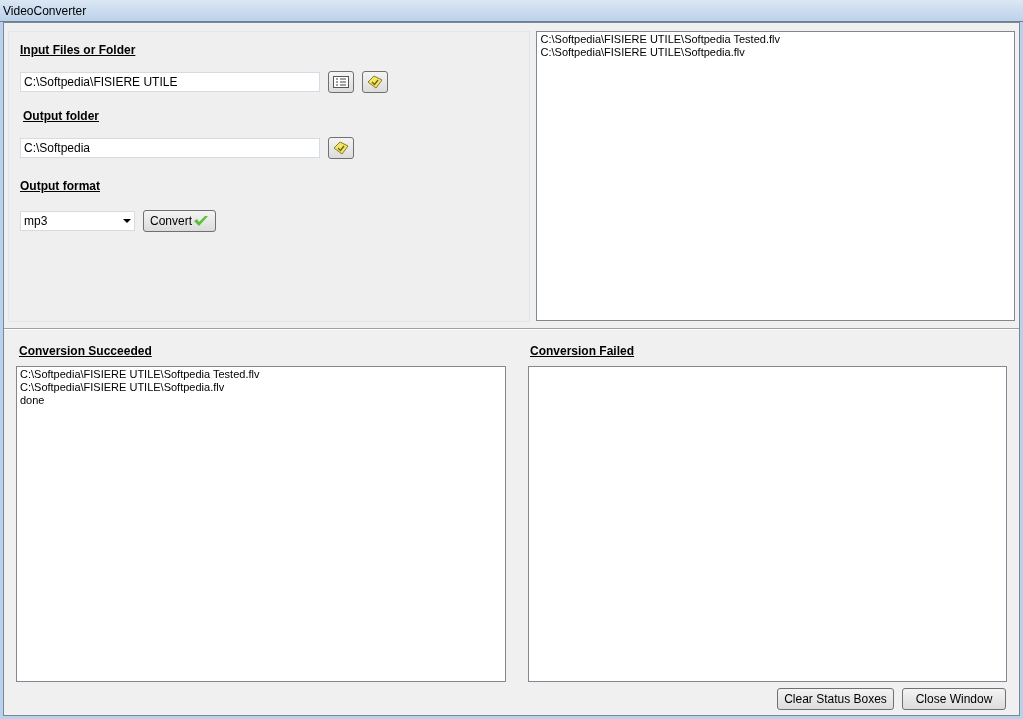 Image resolution: width=1023 pixels, height=719 pixels. Describe the element at coordinates (78, 50) in the screenshot. I see `section-heading: Input Files or Folder` at that location.